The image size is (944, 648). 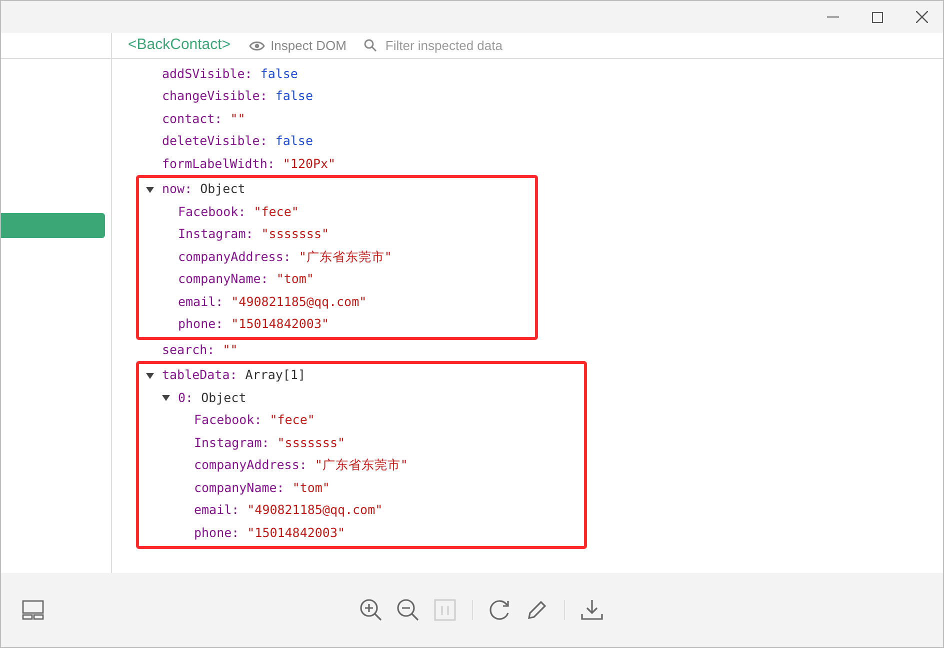 I want to click on property-key: changeVisible:, so click(x=219, y=96).